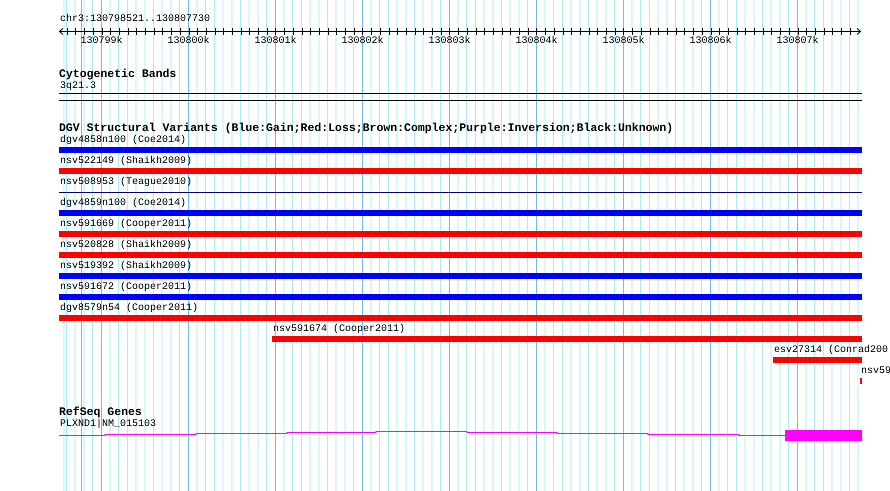  Describe the element at coordinates (449, 42) in the screenshot. I see `tick-label: 130803k` at that location.